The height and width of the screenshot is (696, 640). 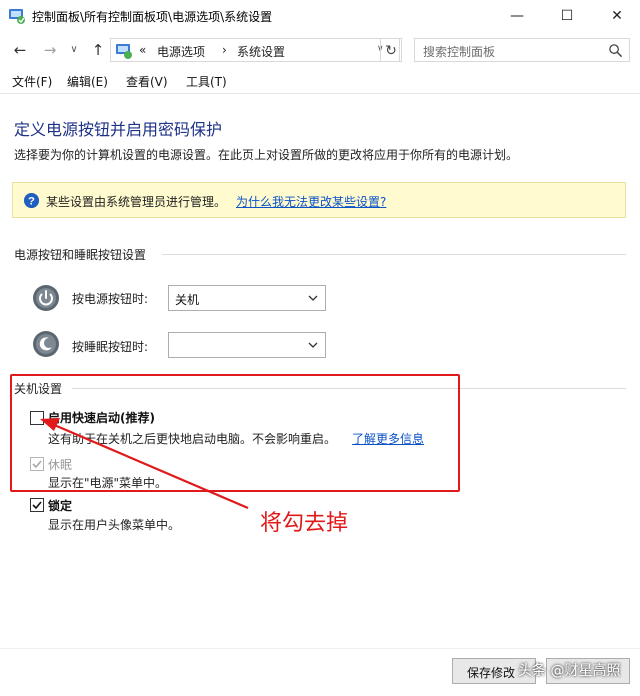 I want to click on power-button-select: 关机, so click(x=247, y=298).